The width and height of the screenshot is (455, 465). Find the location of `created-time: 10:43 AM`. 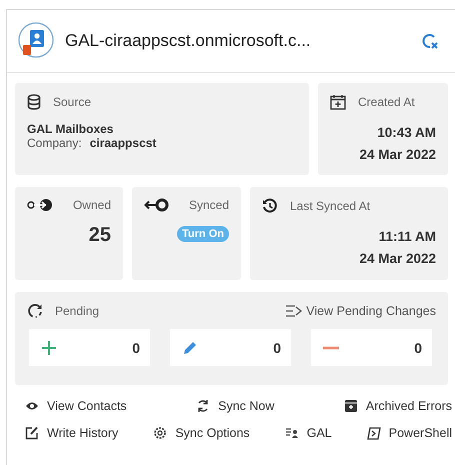

created-time: 10:43 AM is located at coordinates (406, 133).